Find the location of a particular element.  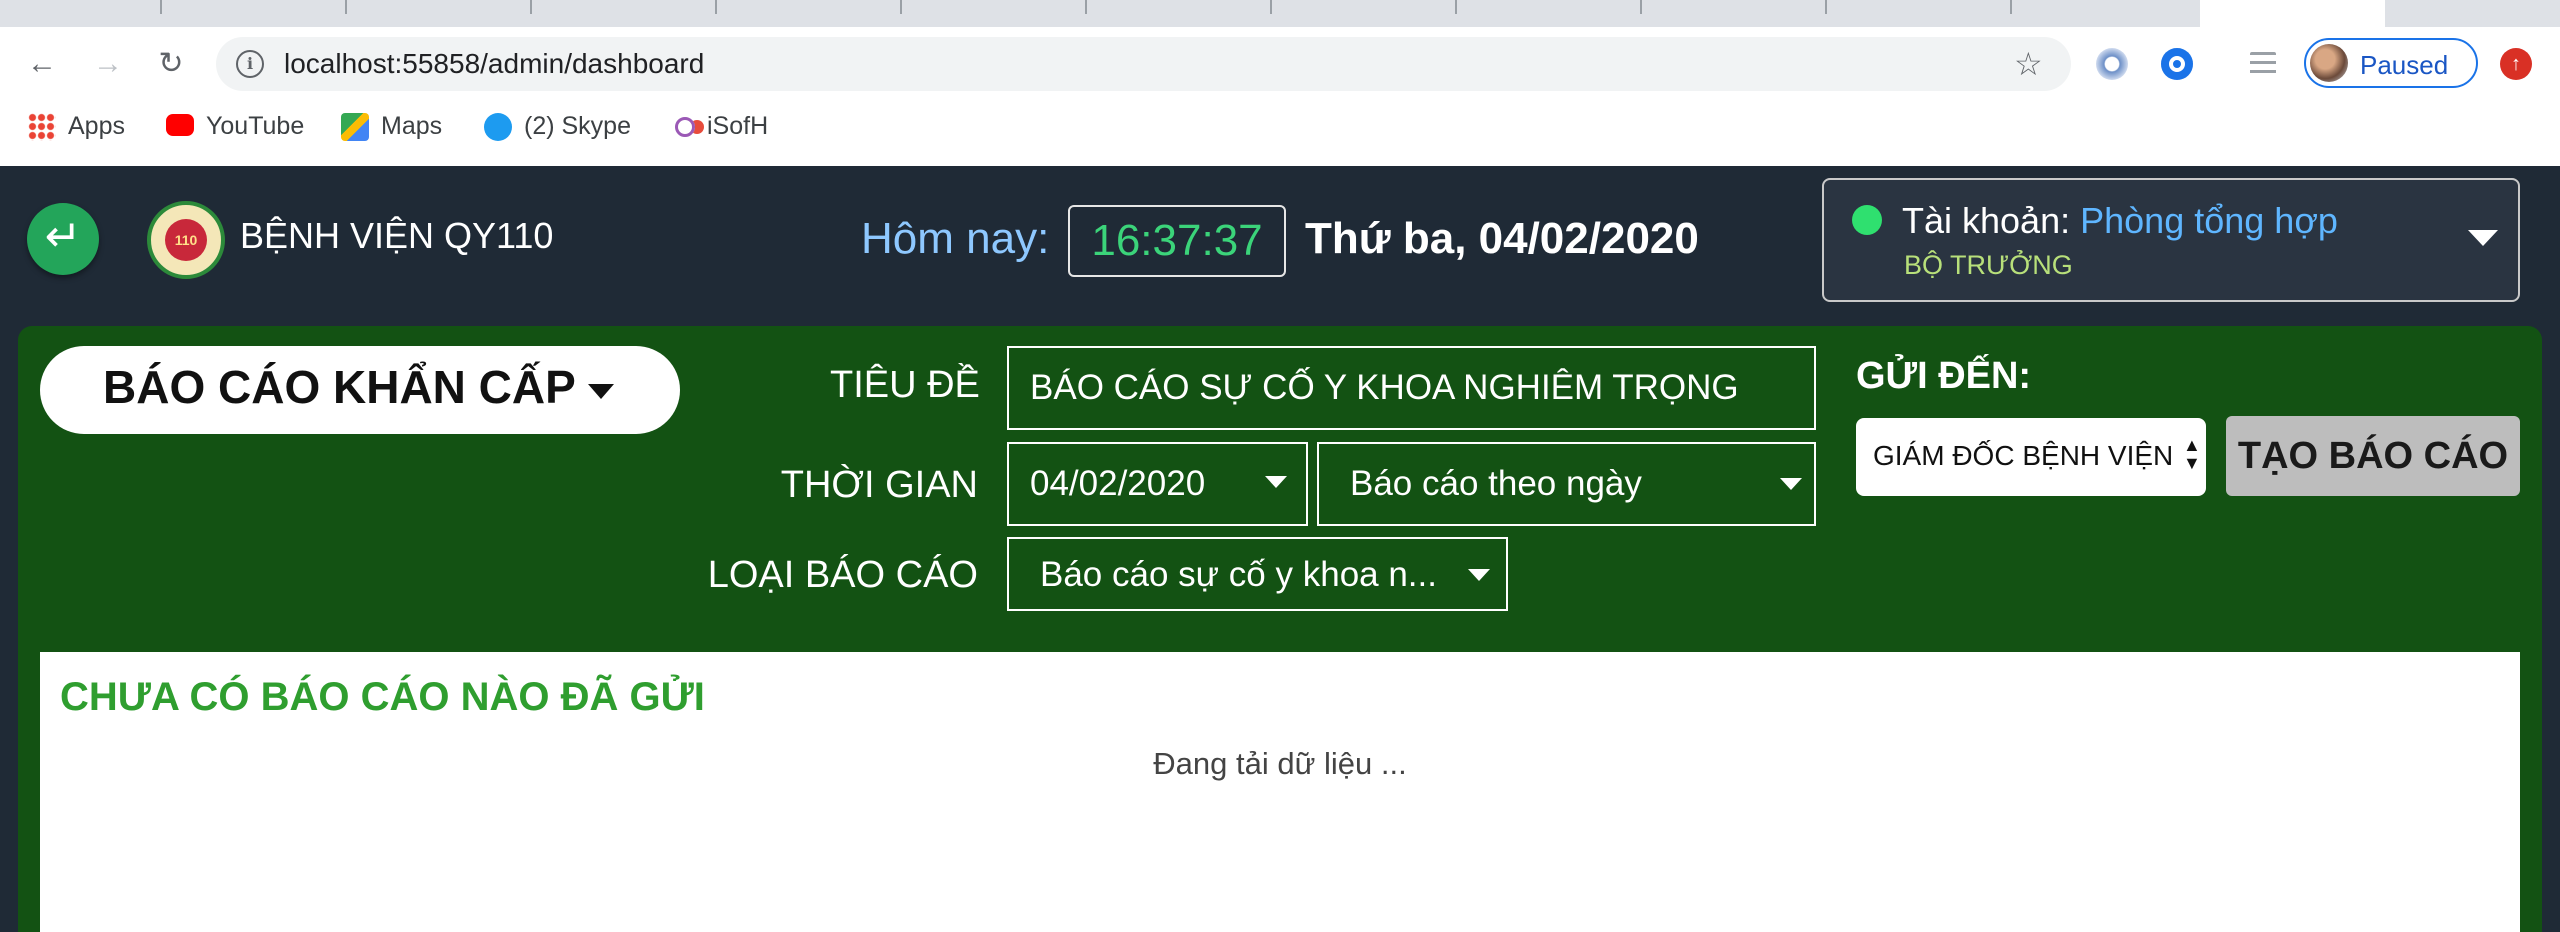

time-label: THỜI GIAN is located at coordinates (879, 485).